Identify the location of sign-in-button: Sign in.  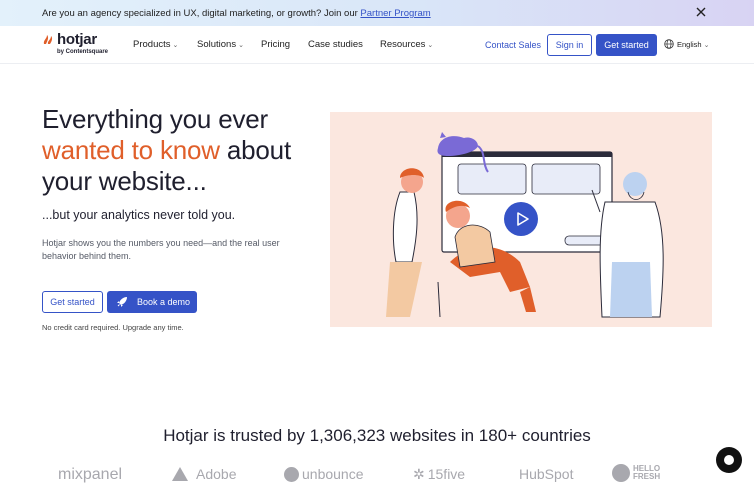
(569, 45).